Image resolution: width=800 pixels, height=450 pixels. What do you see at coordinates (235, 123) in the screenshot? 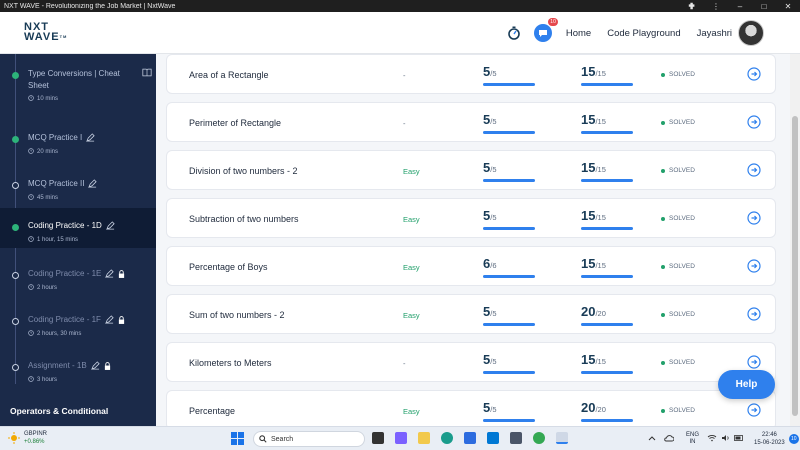
I see `question-name: Perimeter of Rectangle` at bounding box center [235, 123].